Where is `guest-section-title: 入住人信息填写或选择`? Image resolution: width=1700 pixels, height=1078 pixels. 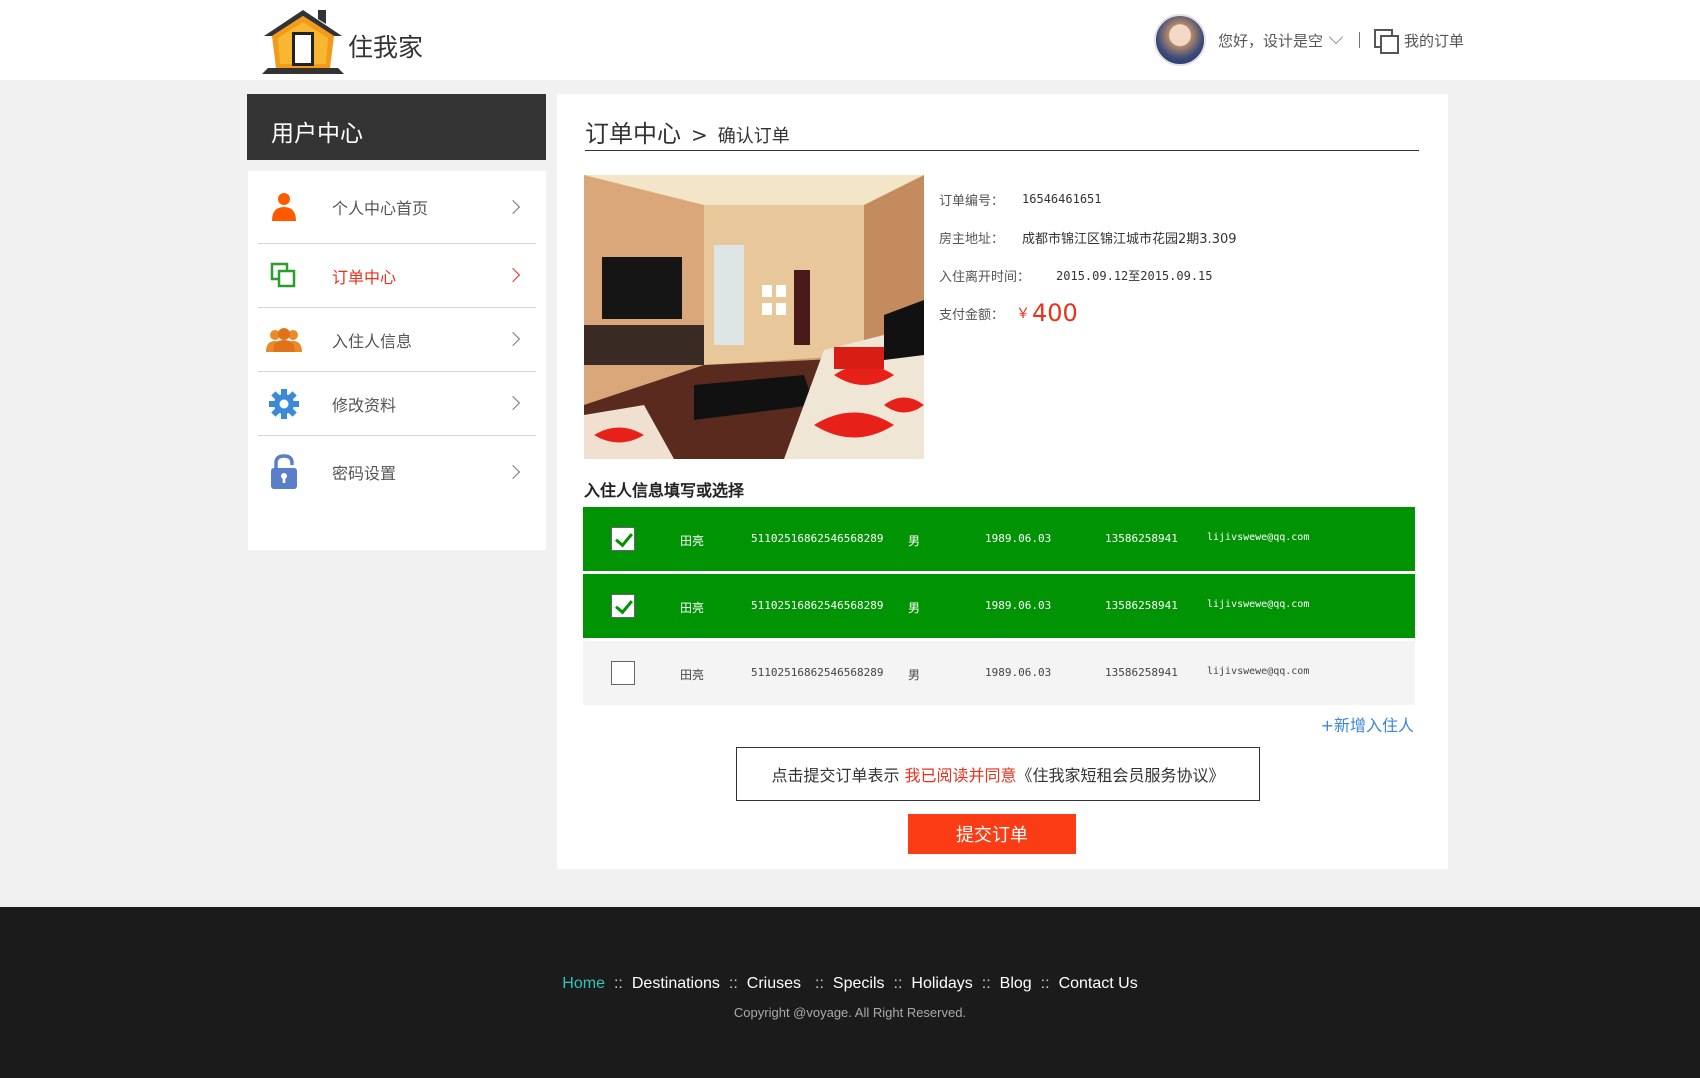
guest-section-title: 入住人信息填写或选择 is located at coordinates (664, 490).